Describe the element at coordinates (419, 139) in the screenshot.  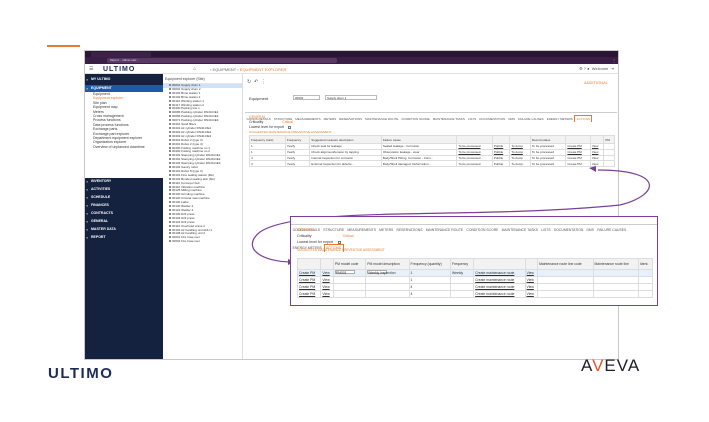
I see `grid-column-header: Failure cause` at that location.